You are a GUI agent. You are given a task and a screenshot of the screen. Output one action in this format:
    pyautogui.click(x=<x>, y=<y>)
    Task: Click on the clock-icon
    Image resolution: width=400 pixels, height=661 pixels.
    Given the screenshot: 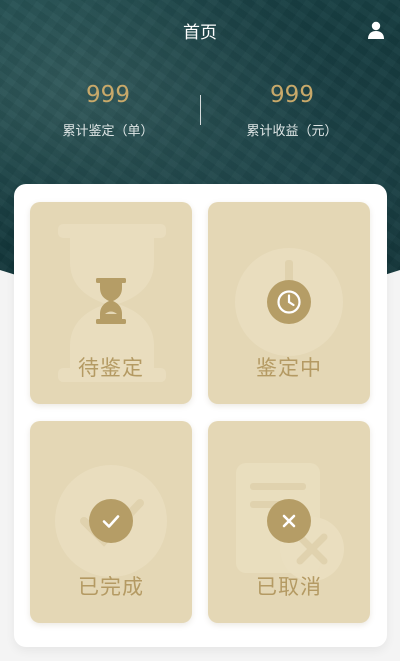 What is the action you would take?
    pyautogui.click(x=289, y=302)
    